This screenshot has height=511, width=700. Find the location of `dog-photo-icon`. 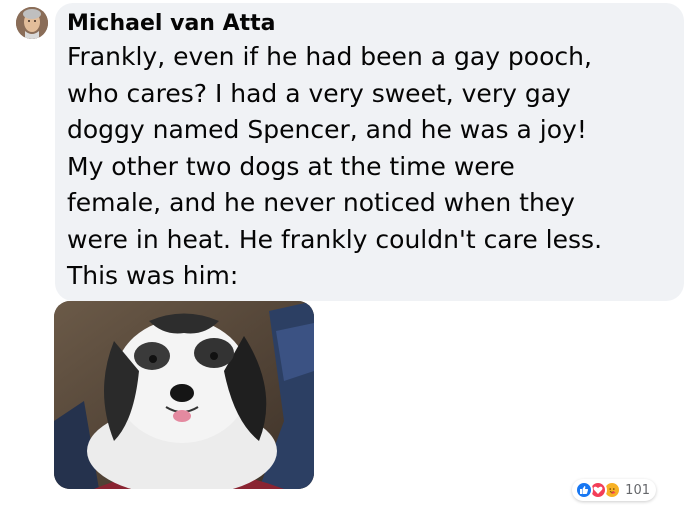

dog-photo-icon is located at coordinates (184, 395).